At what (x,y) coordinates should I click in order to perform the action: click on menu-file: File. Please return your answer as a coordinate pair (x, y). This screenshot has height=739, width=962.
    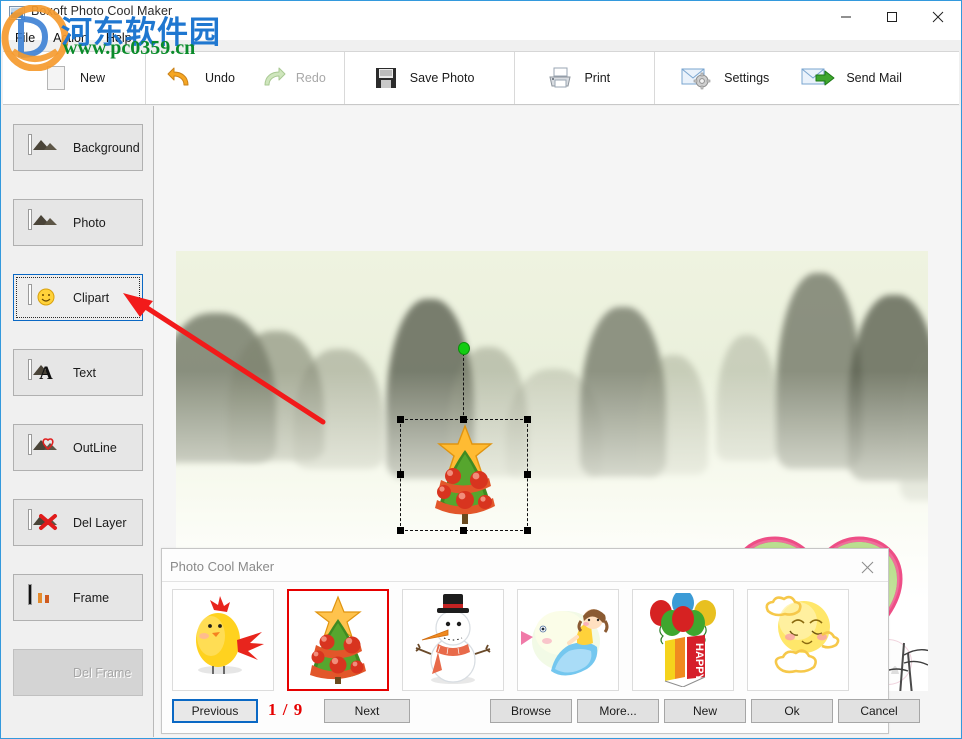
    Looking at the image, I should click on (25, 38).